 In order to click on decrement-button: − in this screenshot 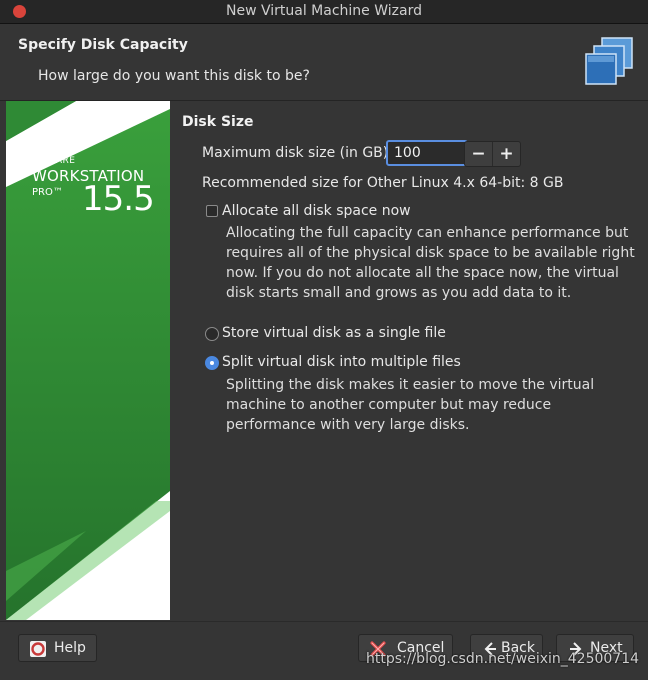, I will do `click(479, 154)`.